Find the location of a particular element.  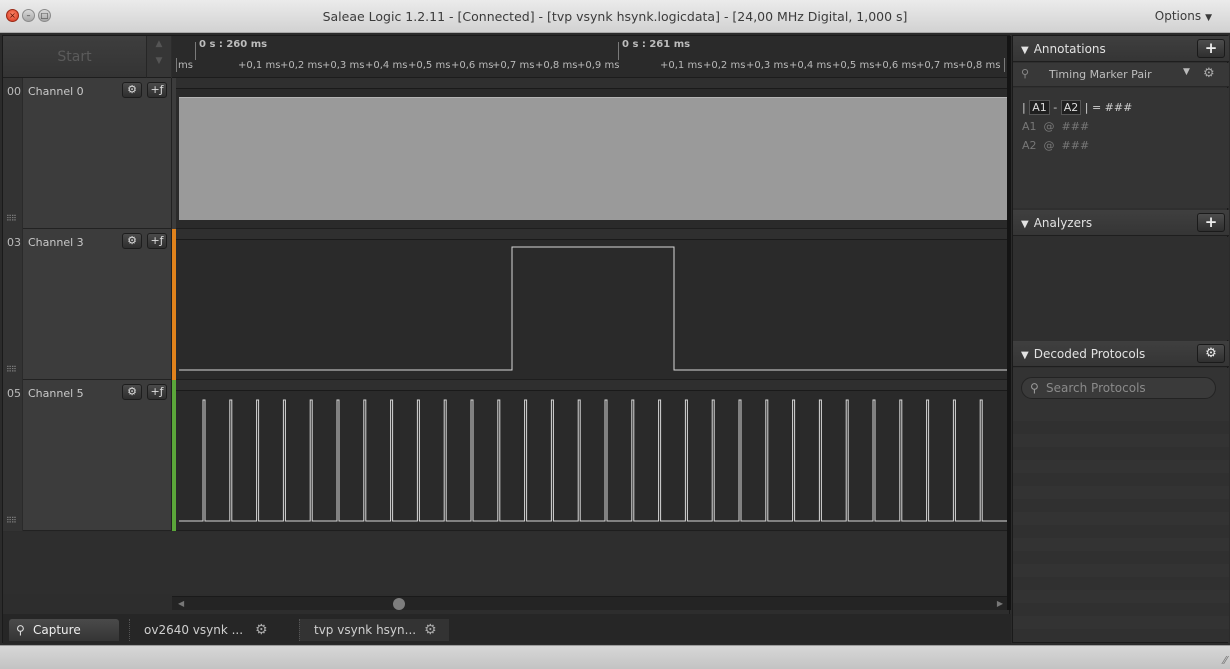

decoded-settings-button: ⚙ is located at coordinates (1211, 353).